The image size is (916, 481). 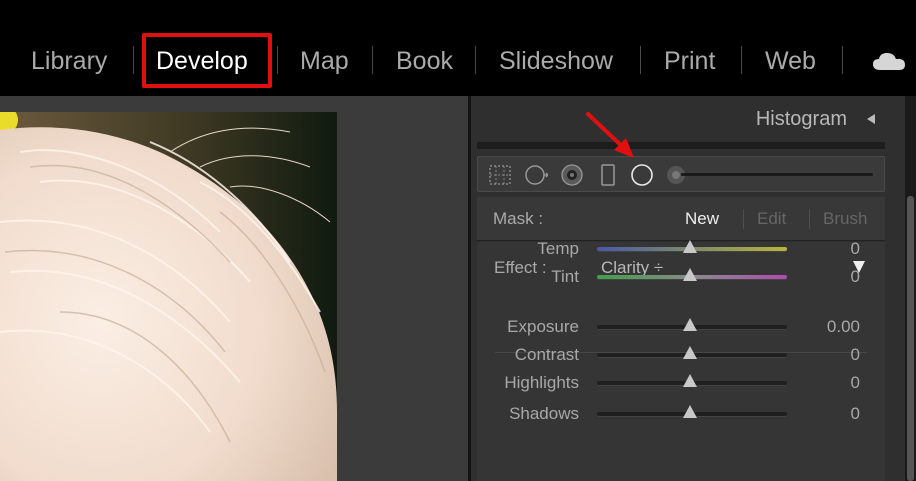 I want to click on histogram-strip, so click(x=681, y=145).